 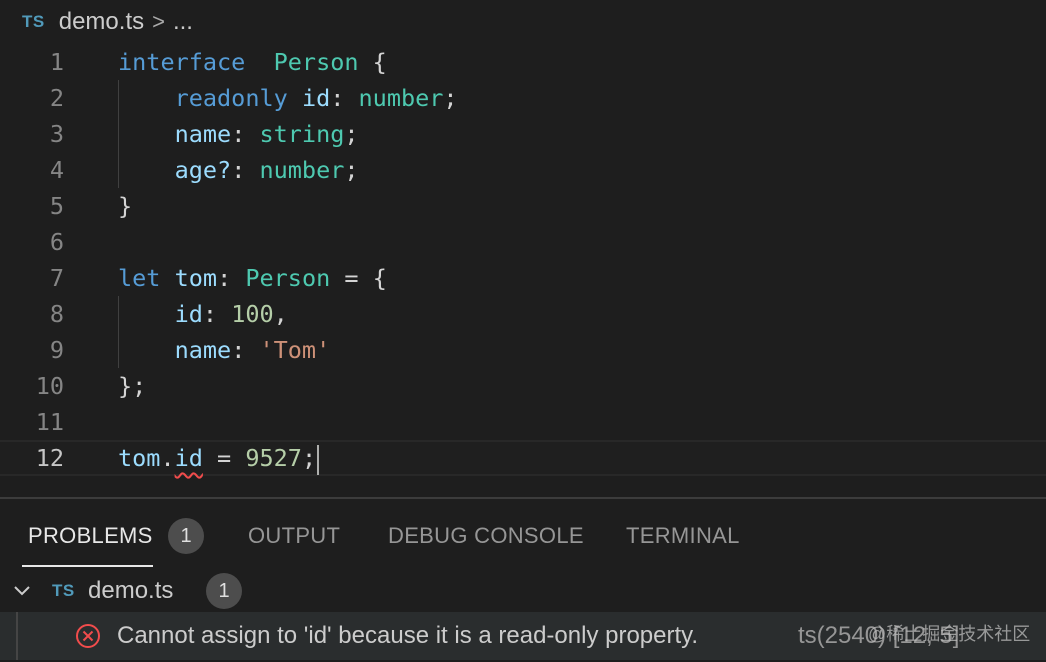 What do you see at coordinates (273, 458) in the screenshot?
I see `code-token: 9527` at bounding box center [273, 458].